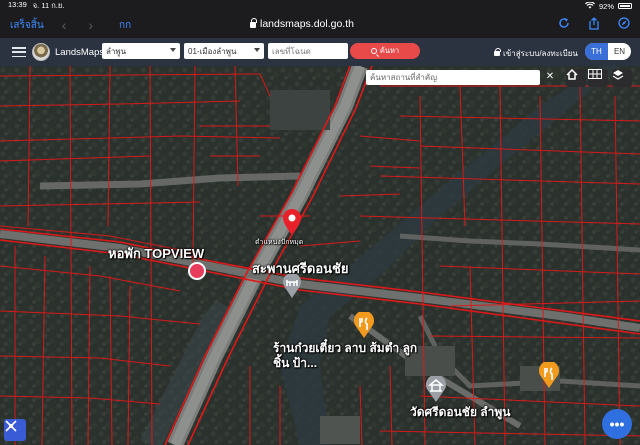  Describe the element at coordinates (48, 5) in the screenshot. I see `status-date: จ. 11 ก.ย.` at that location.